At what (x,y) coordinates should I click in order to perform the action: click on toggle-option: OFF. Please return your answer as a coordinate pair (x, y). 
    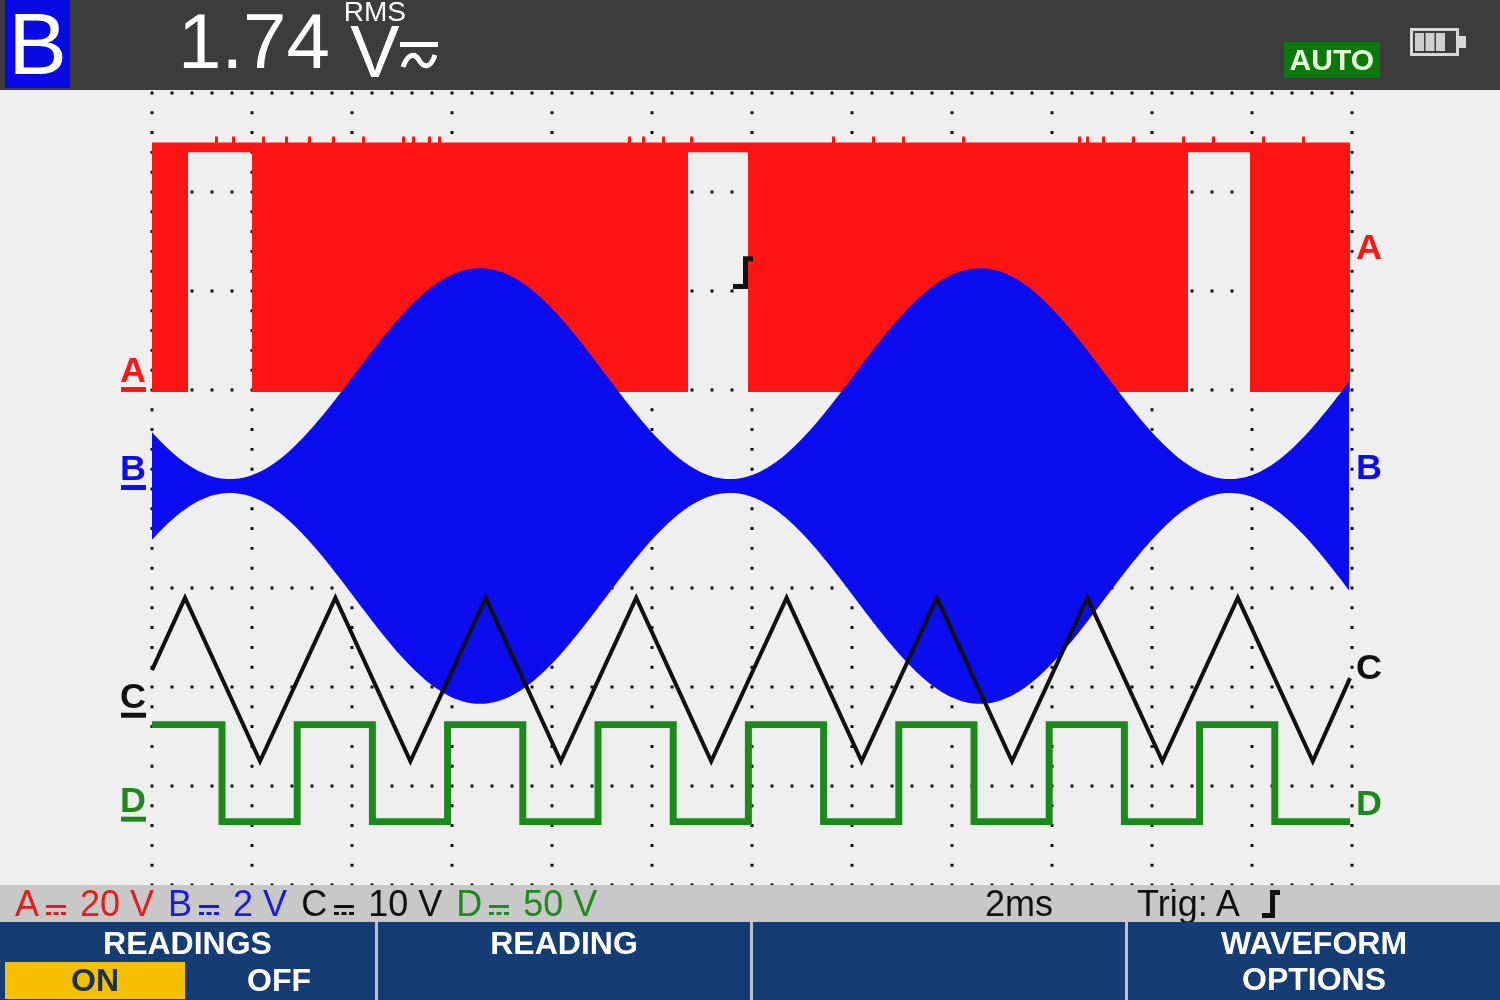
    Looking at the image, I should click on (279, 980).